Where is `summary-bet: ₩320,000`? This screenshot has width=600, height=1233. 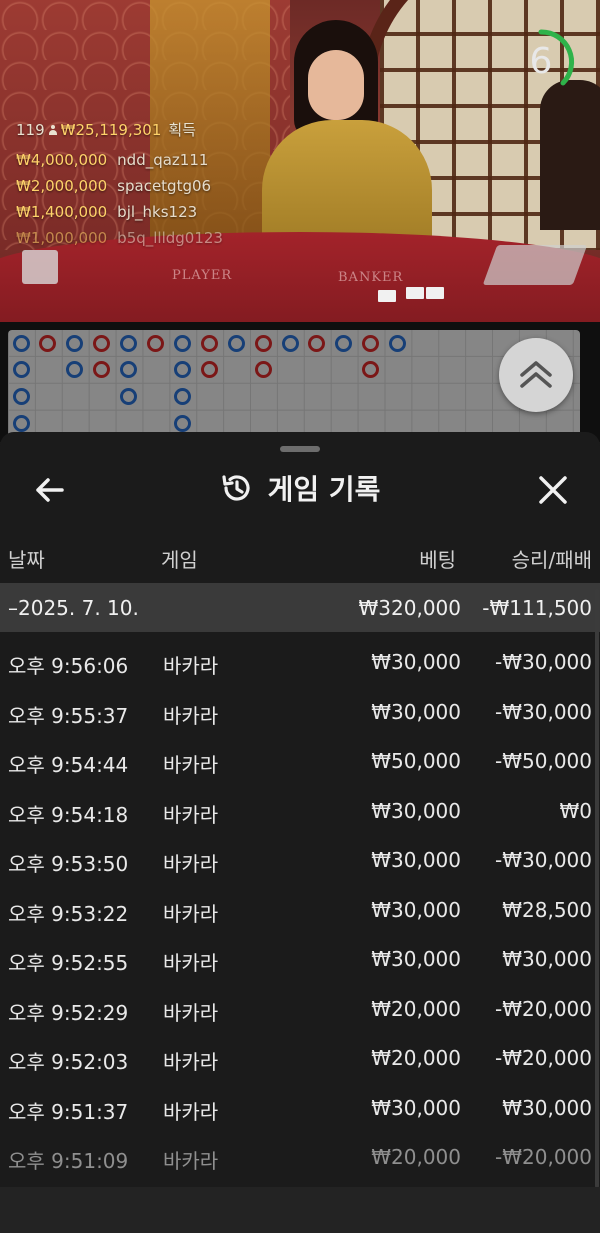 summary-bet: ₩320,000 is located at coordinates (409, 608).